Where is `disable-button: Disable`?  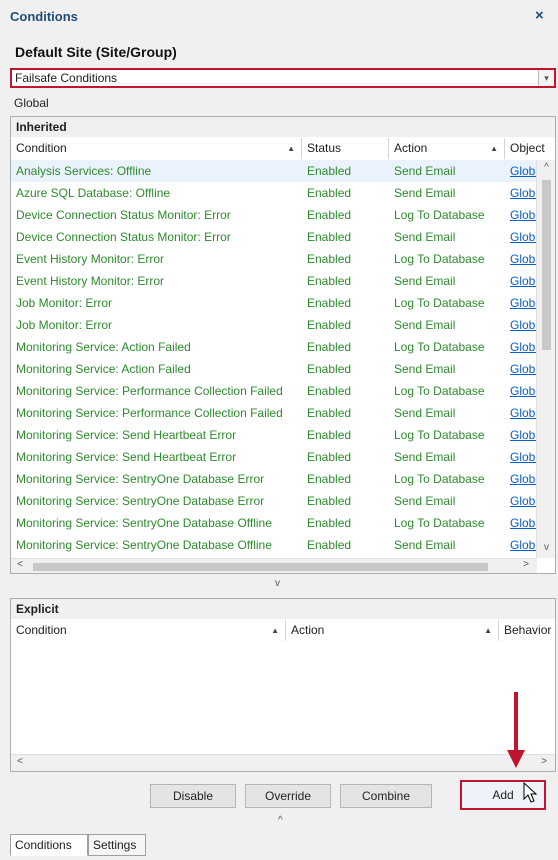
disable-button: Disable is located at coordinates (193, 796).